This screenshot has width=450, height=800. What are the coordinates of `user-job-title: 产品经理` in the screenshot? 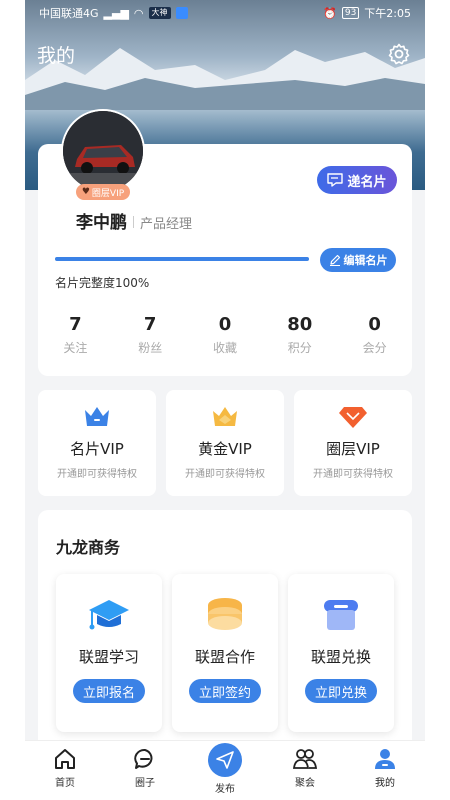 It's located at (166, 224).